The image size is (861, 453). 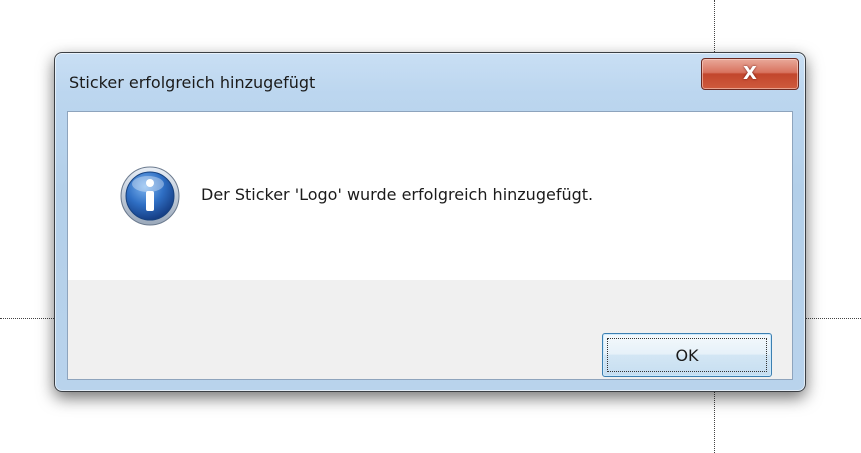 What do you see at coordinates (430, 82) in the screenshot?
I see `title-bar: Sticker erfolgreich hinzugefügt X` at bounding box center [430, 82].